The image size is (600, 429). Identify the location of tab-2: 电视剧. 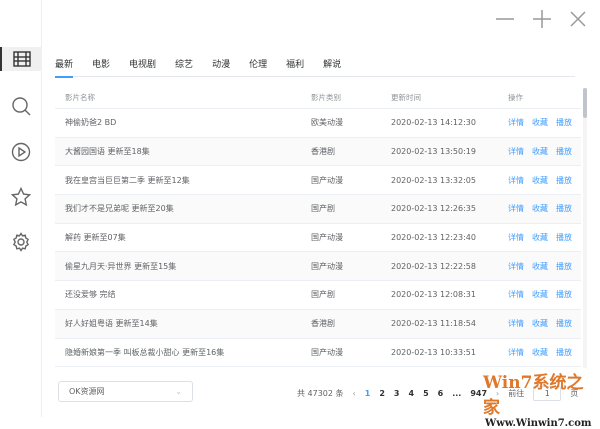
(142, 66).